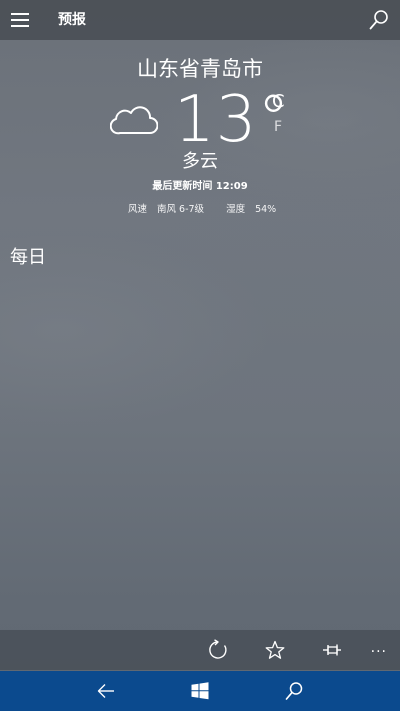 This screenshot has height=711, width=400. Describe the element at coordinates (236, 209) in the screenshot. I see `humidity-label: 湿度` at that location.